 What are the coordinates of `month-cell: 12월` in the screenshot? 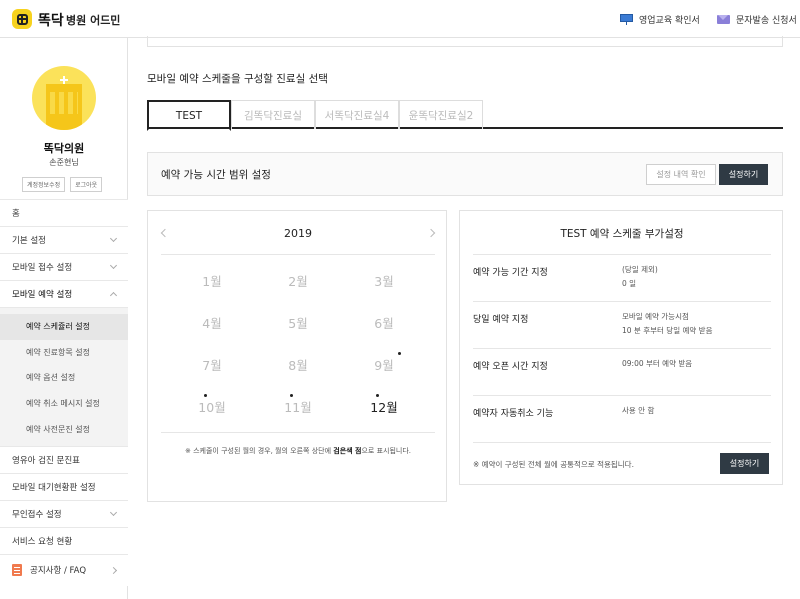 It's located at (384, 406).